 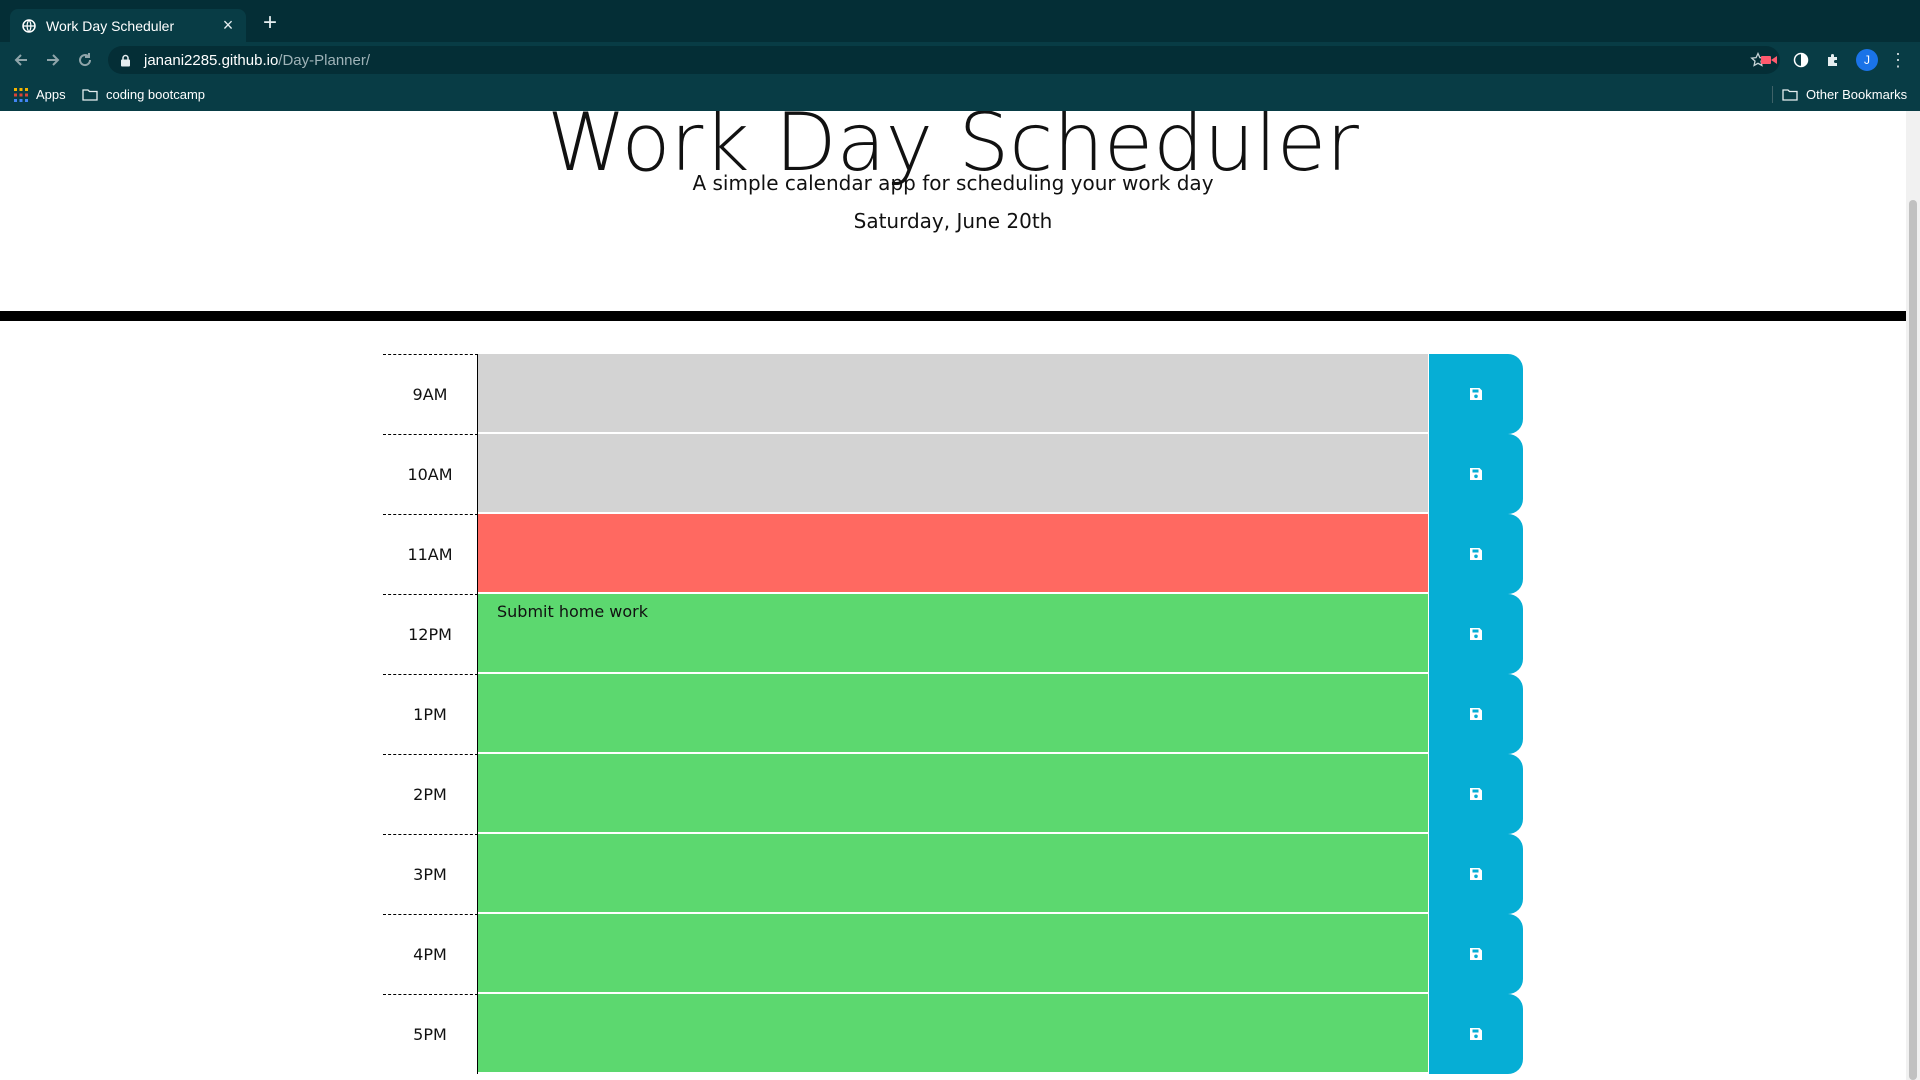 I want to click on profile-avatar: J, so click(x=1867, y=60).